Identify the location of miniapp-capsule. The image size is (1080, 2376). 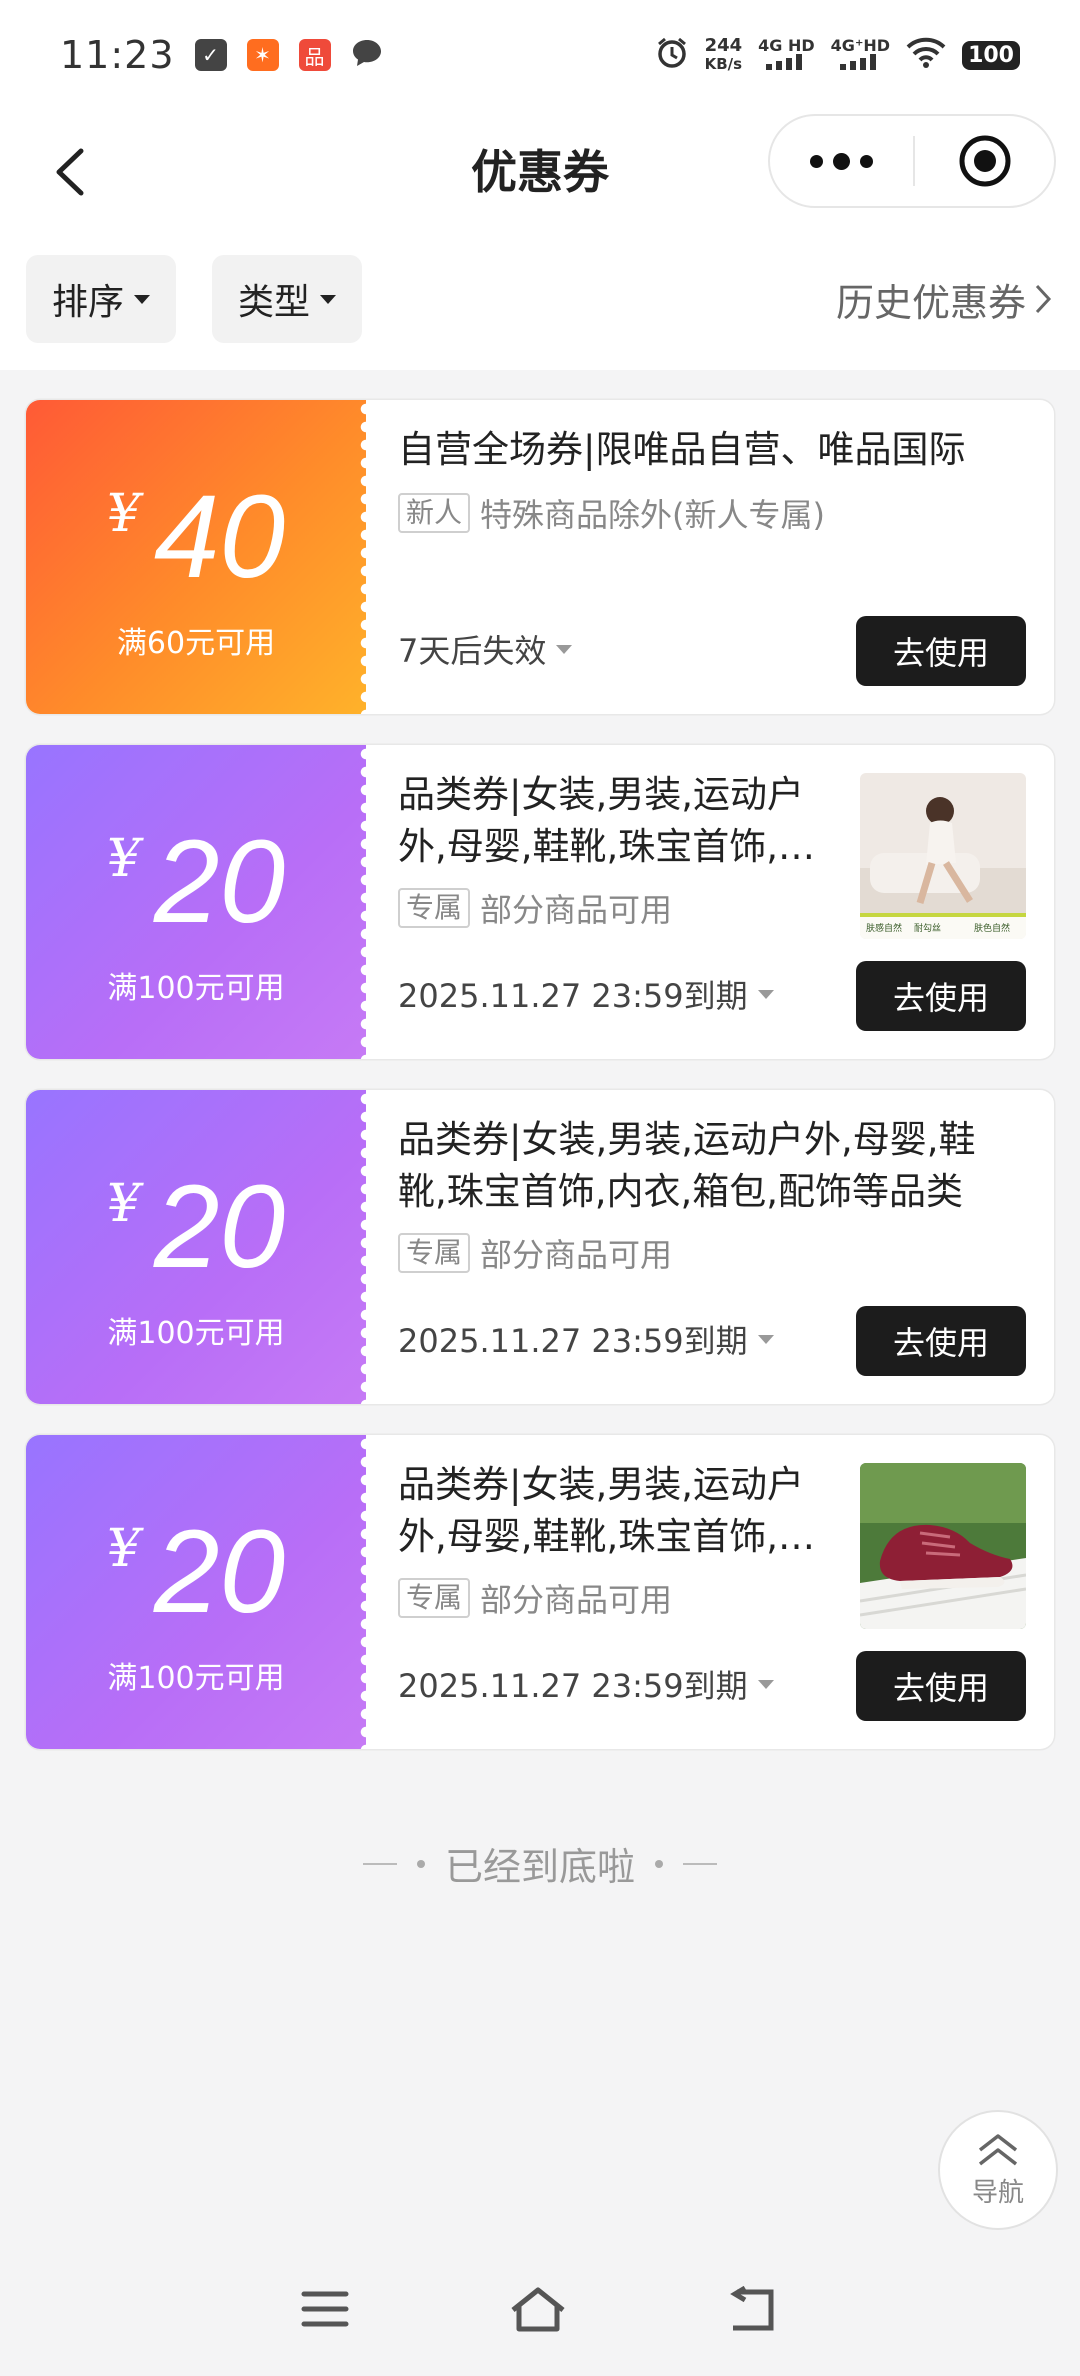
(912, 161).